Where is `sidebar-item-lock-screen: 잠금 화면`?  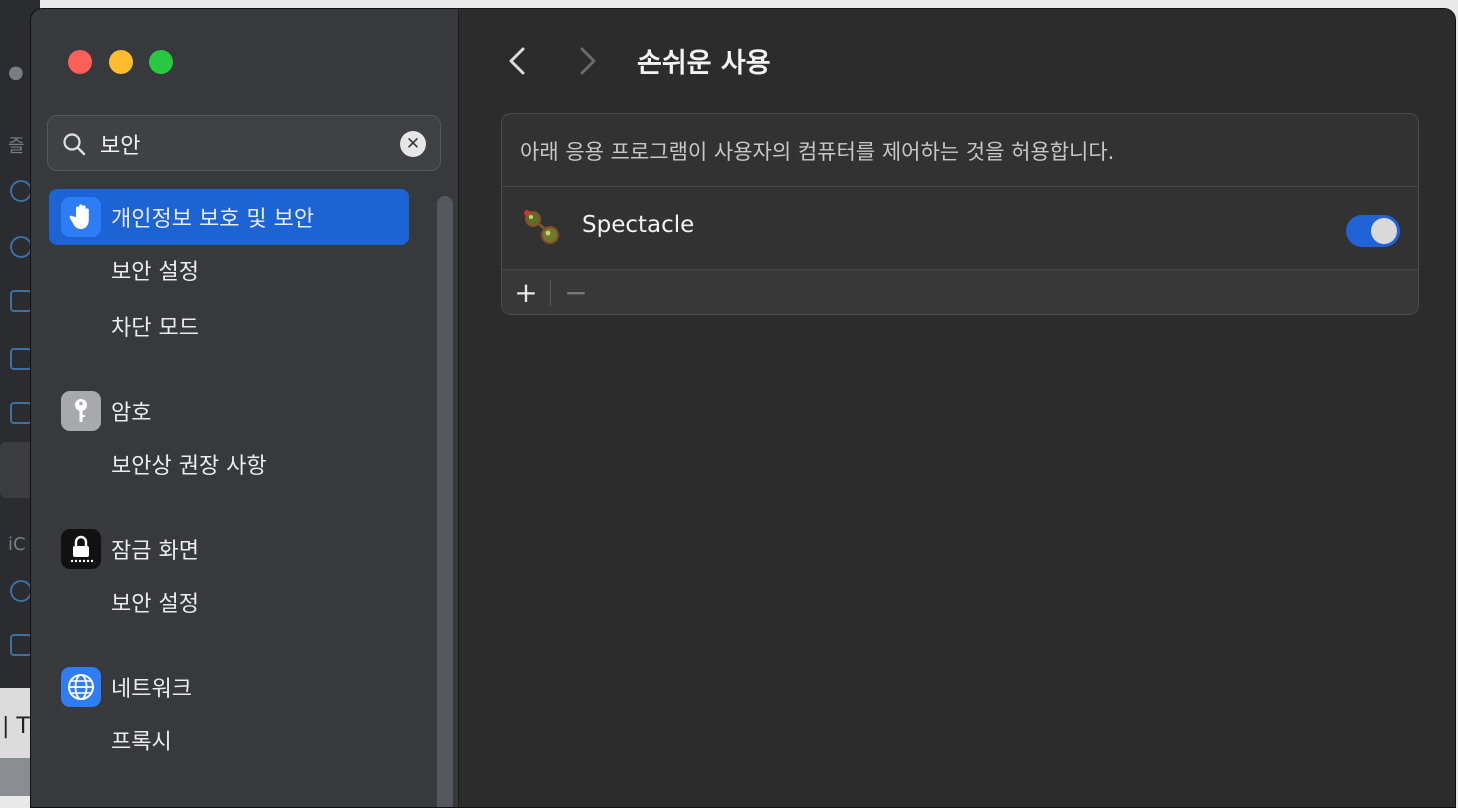
sidebar-item-lock-screen: 잠금 화면 is located at coordinates (229, 549).